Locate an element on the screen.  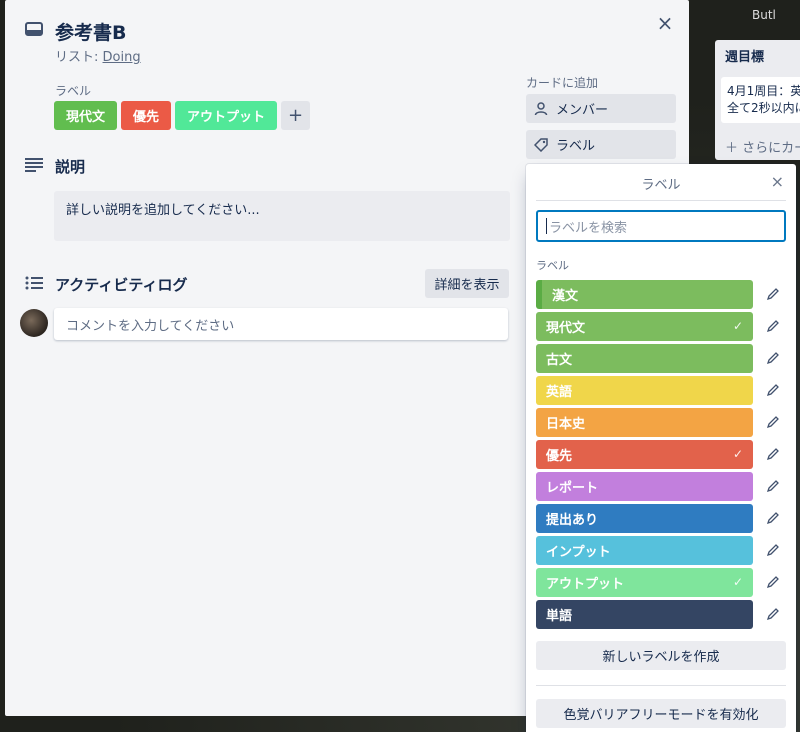
label-row: 単語 is located at coordinates (658, 614).